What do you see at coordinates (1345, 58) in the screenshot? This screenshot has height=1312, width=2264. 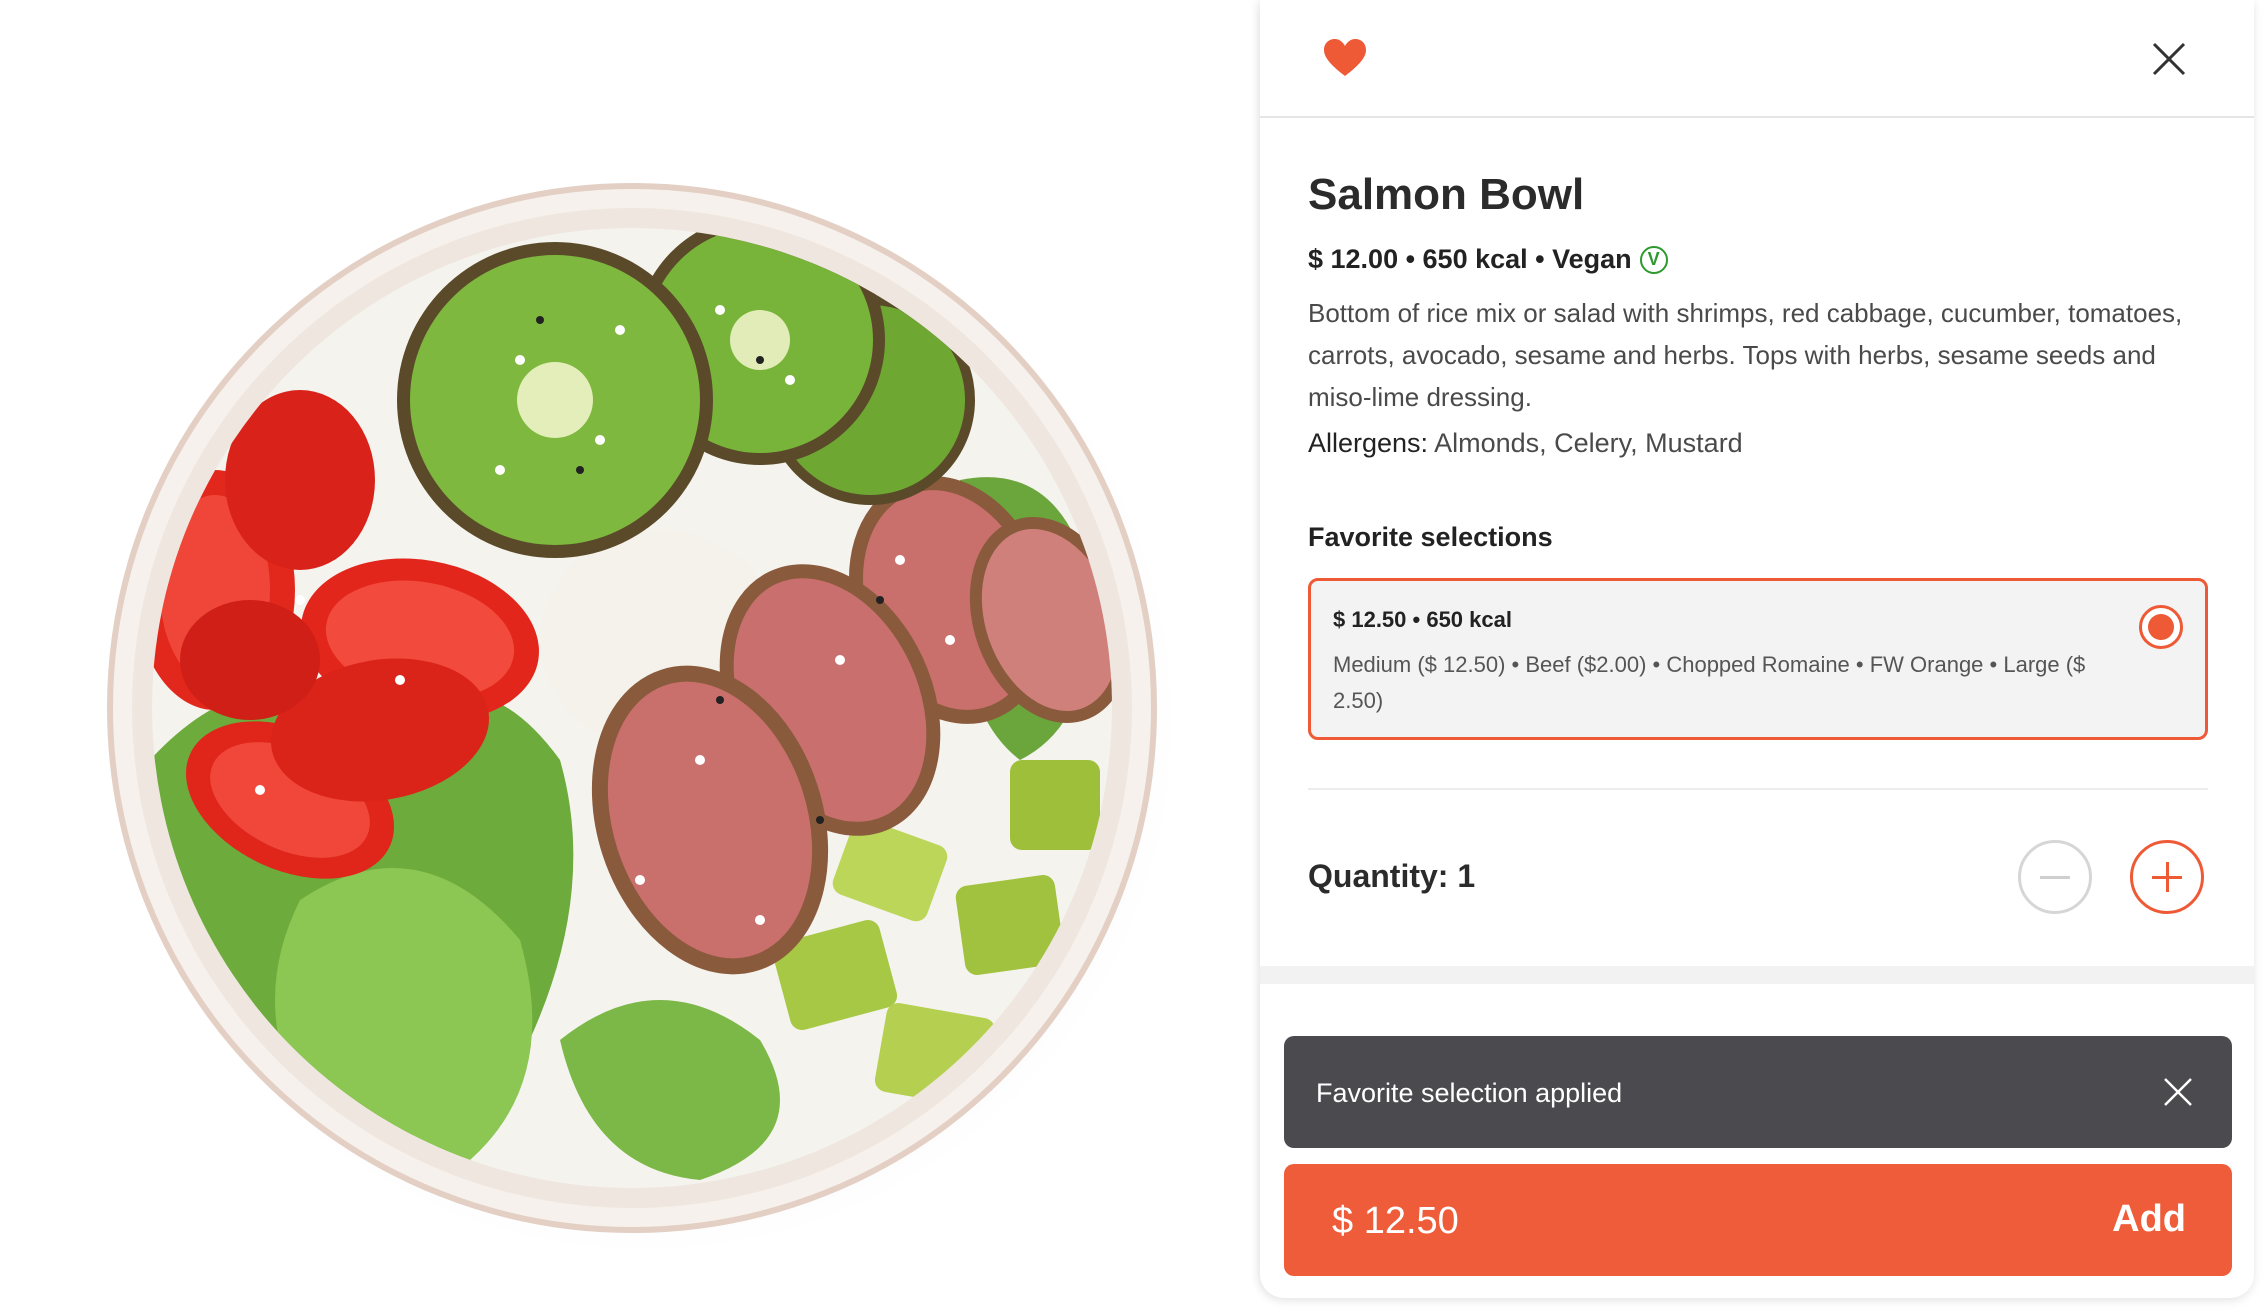 I see `heart-icon` at bounding box center [1345, 58].